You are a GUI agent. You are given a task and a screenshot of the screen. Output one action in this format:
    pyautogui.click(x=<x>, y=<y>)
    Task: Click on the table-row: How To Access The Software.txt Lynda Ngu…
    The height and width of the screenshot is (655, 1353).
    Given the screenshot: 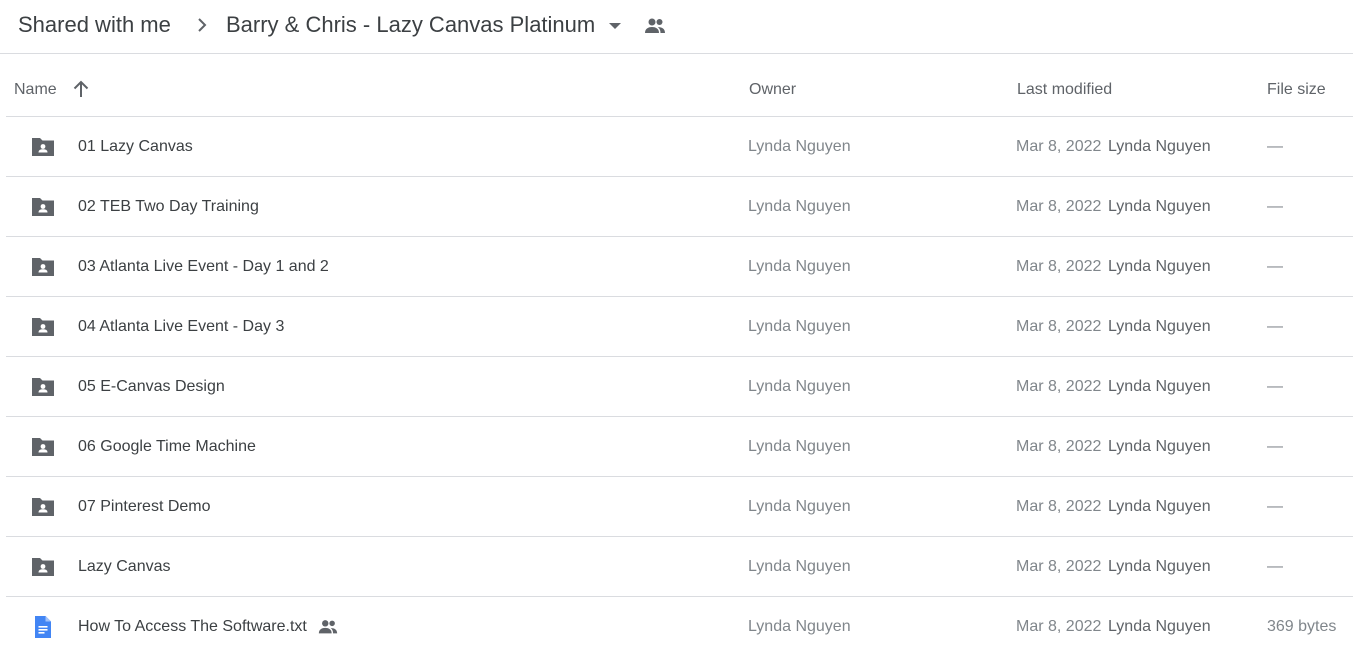 What is the action you would take?
    pyautogui.click(x=679, y=626)
    